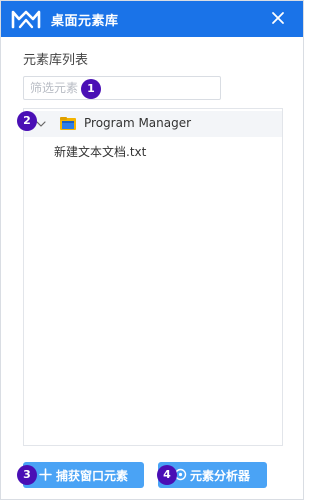 Image resolution: width=320 pixels, height=500 pixels. I want to click on chevron-down-icon, so click(41, 124).